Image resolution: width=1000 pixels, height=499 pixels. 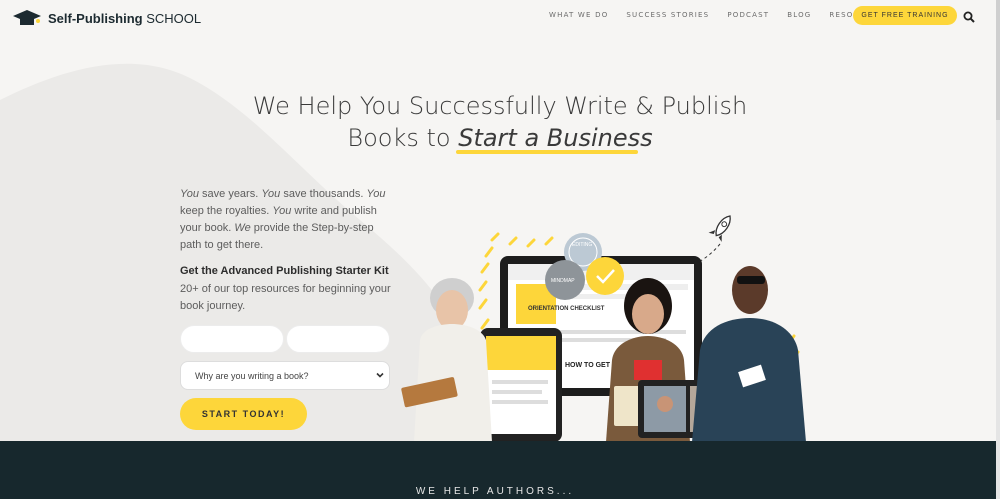 I want to click on nav-what-we-do: WHAT WE DO, so click(x=578, y=15).